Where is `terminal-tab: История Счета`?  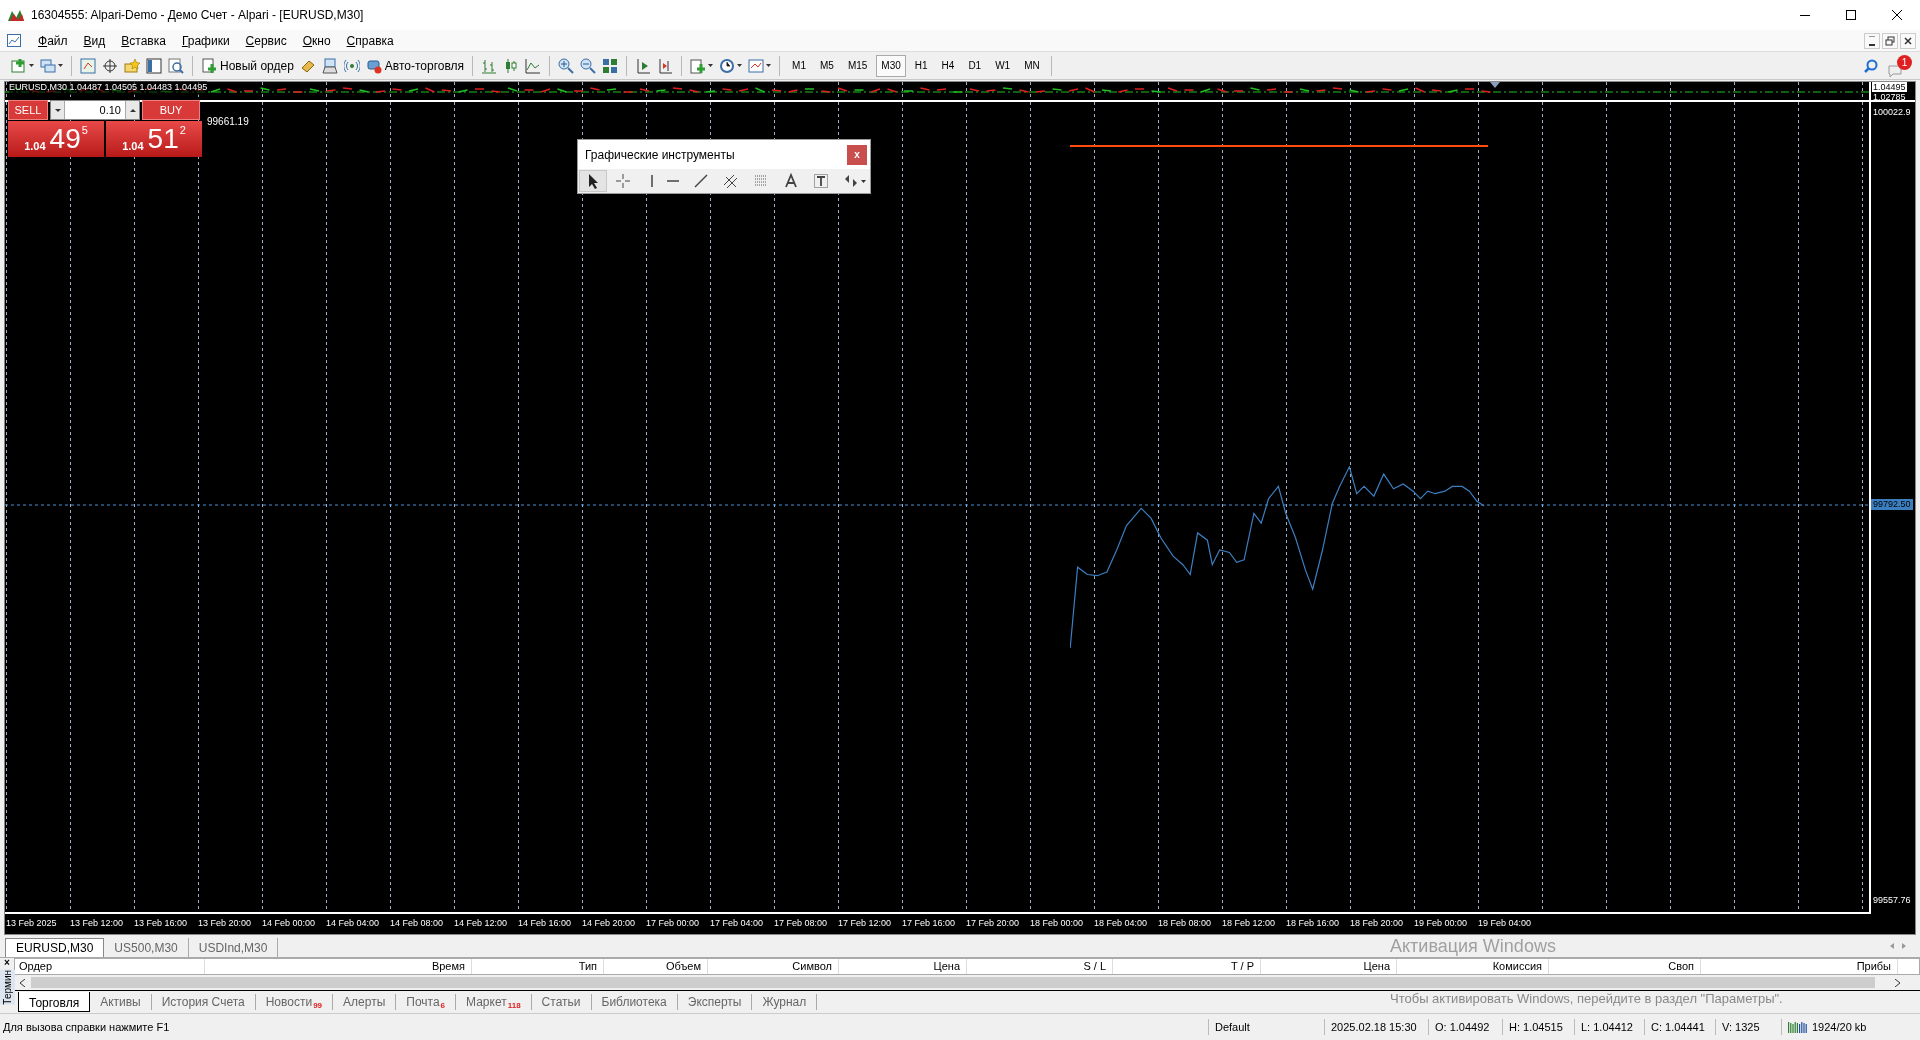
terminal-tab: История Счета is located at coordinates (203, 1001).